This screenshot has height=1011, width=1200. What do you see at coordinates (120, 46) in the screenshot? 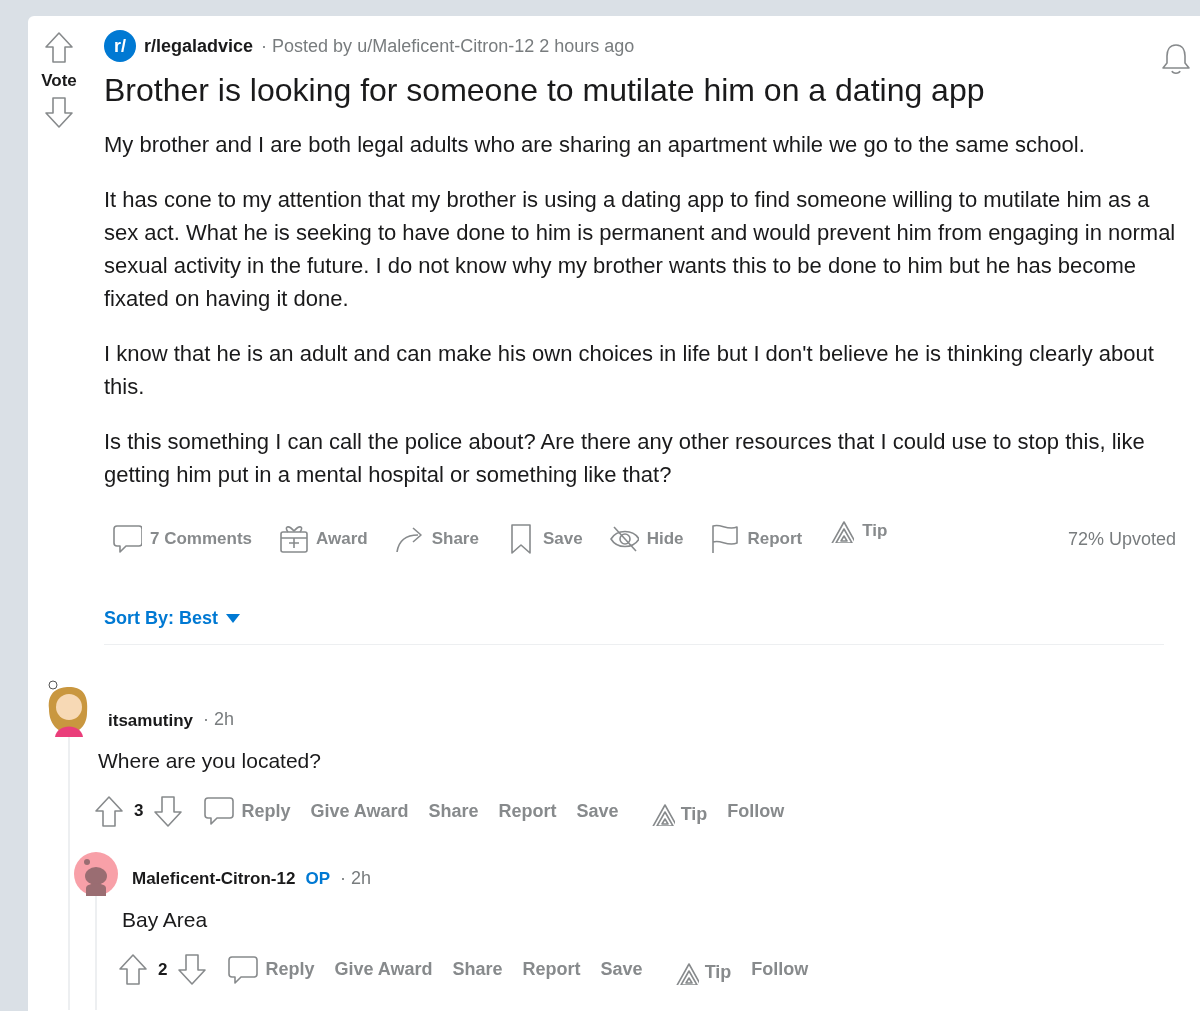
I see `subreddit-icon: r/` at bounding box center [120, 46].